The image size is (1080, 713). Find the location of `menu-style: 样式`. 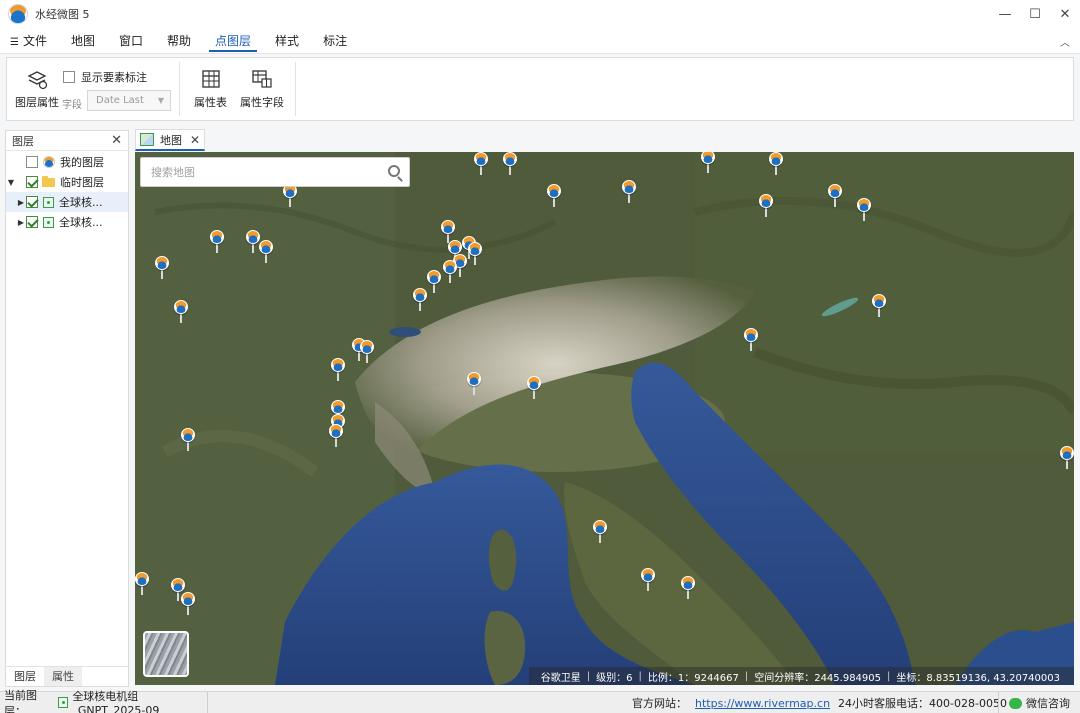

menu-style: 样式 is located at coordinates (287, 41).